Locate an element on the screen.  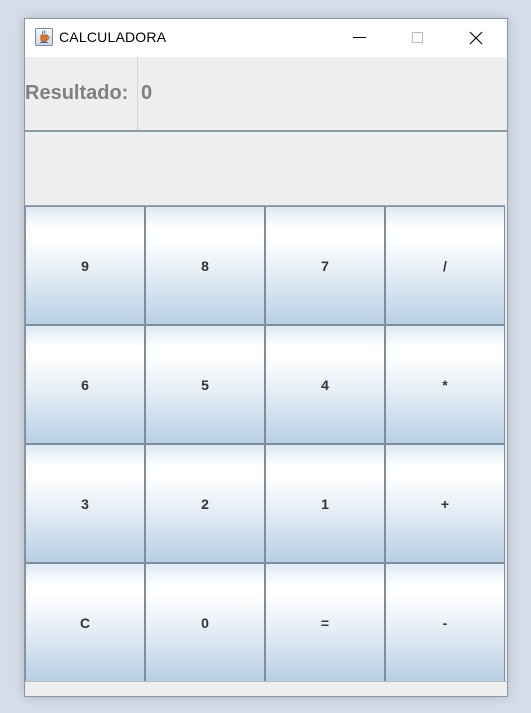
minimize-icon is located at coordinates (359, 37).